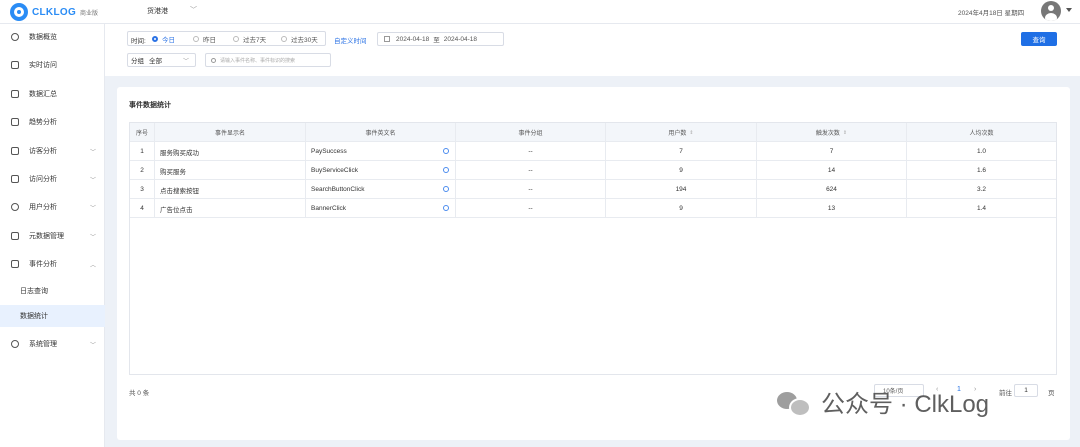 This screenshot has width=1080, height=447. Describe the element at coordinates (981, 134) in the screenshot. I see `col-header-avg: 人均次数` at that location.